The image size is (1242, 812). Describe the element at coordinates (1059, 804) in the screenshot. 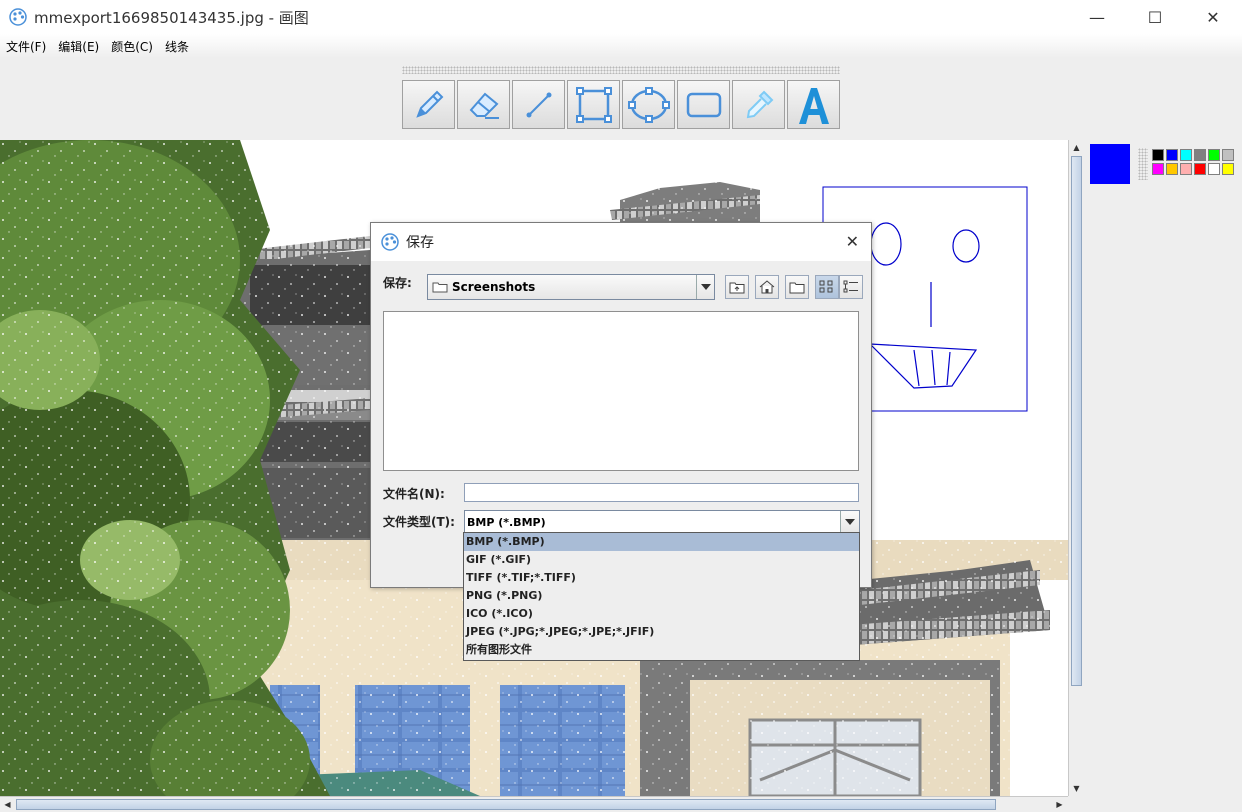

I see `scroll-right-arrow-icon: ▶` at that location.